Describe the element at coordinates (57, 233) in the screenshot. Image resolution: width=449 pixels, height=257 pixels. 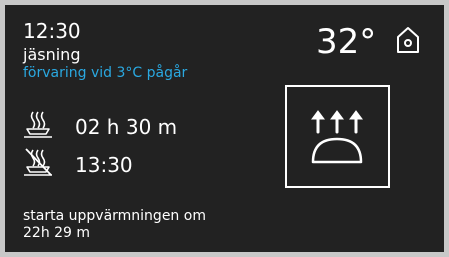
I see `start-heating-countdown: 22h 29 m` at that location.